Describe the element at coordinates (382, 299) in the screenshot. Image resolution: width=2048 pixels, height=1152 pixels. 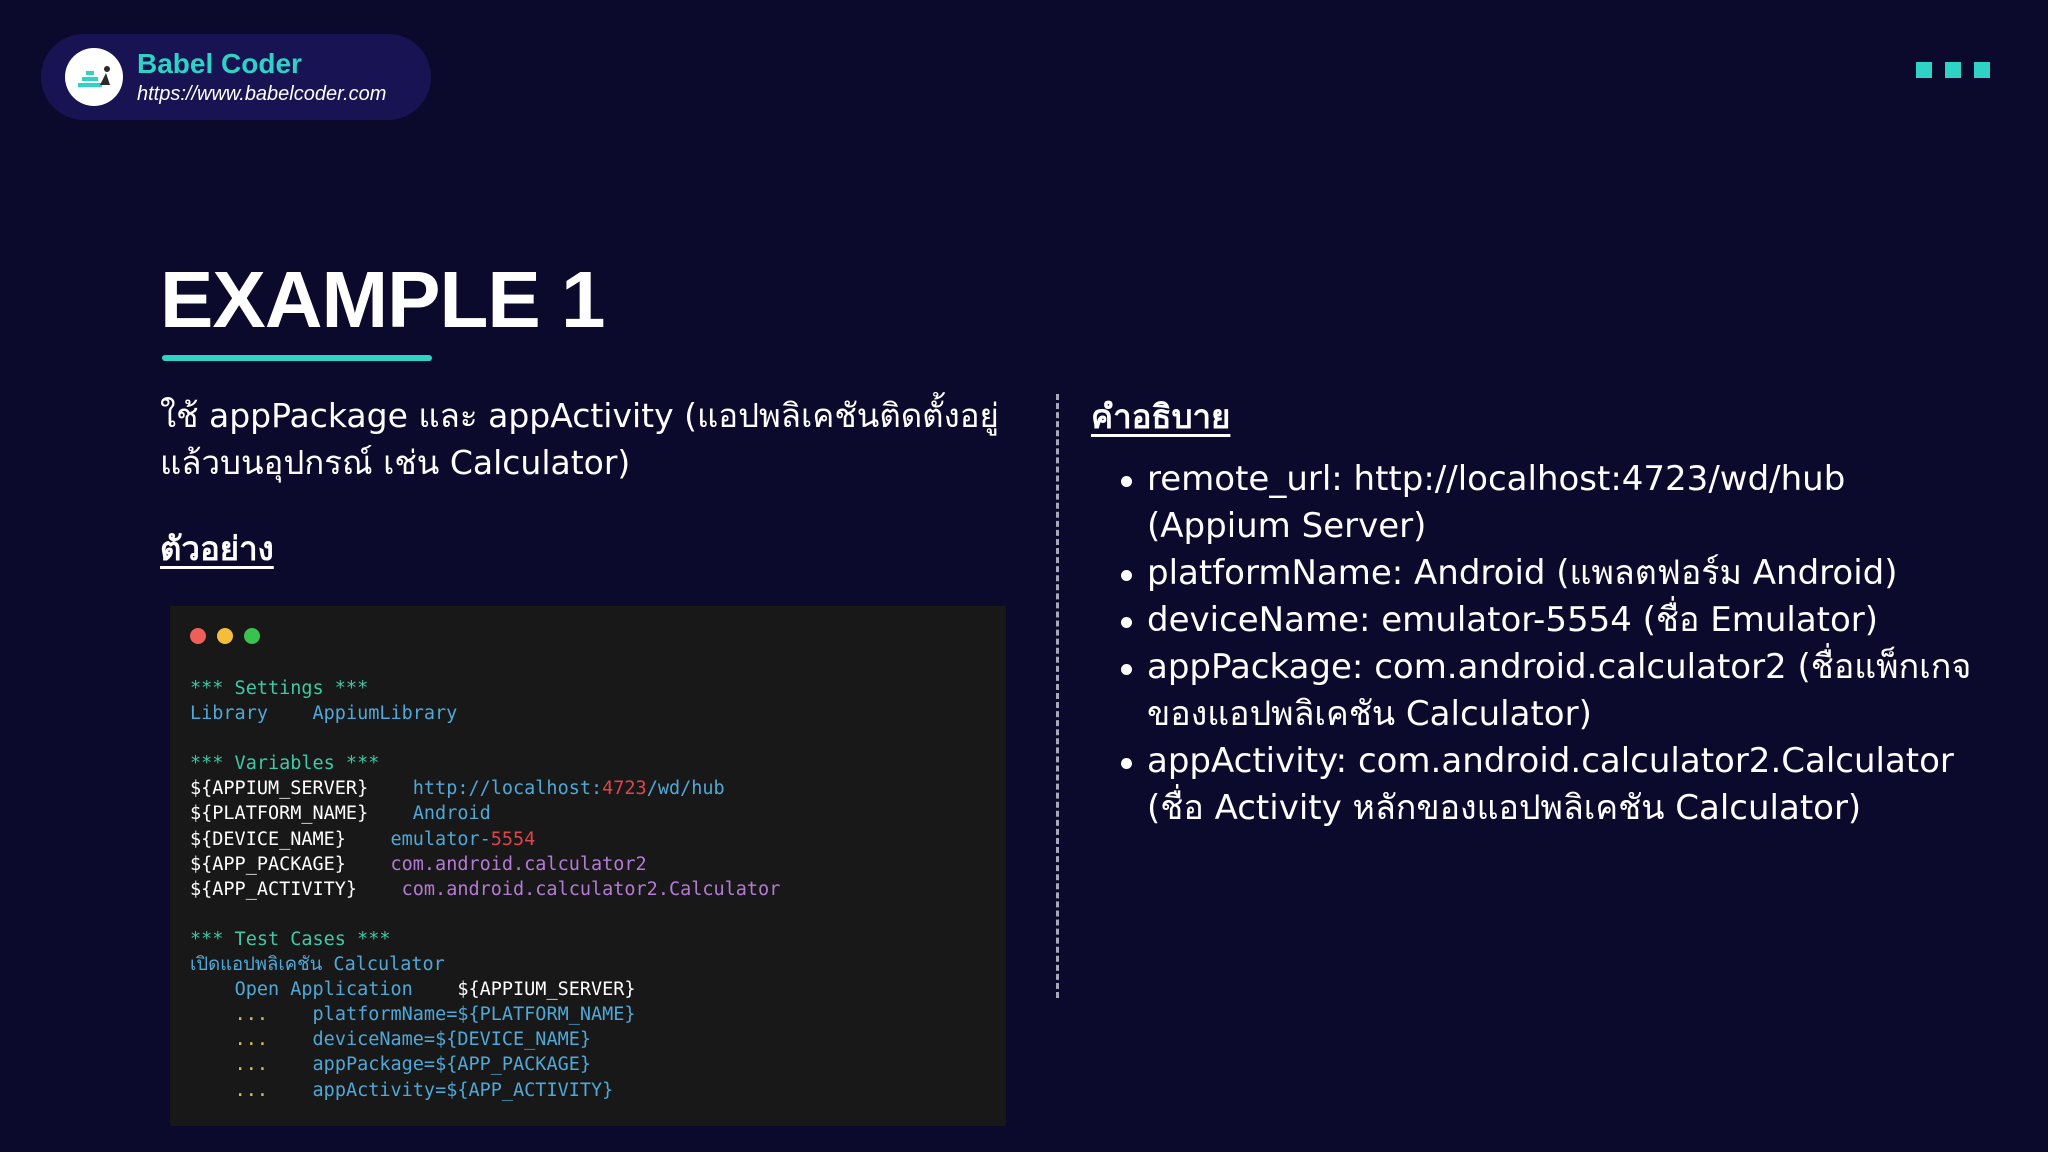
I see `slide-title: EXAMPLE 1` at that location.